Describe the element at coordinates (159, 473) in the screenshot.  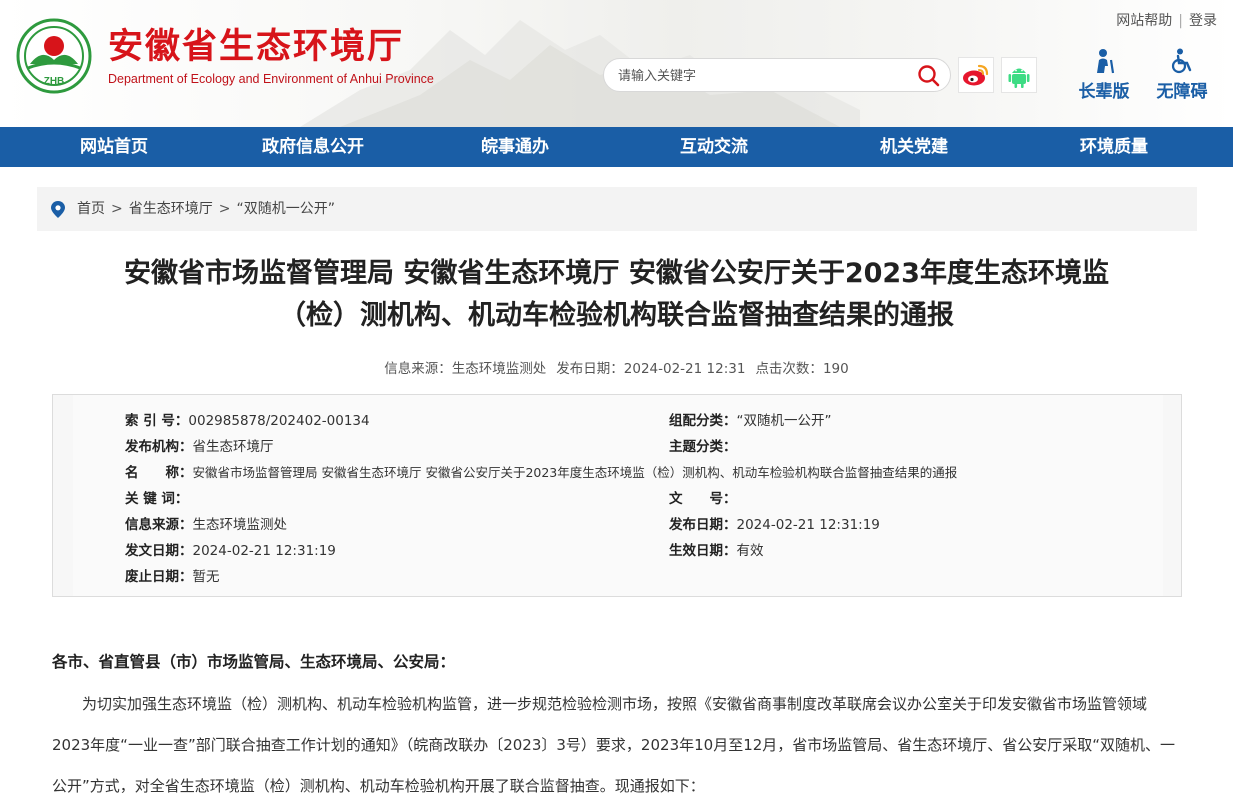
I see `info-label: 名 称：` at that location.